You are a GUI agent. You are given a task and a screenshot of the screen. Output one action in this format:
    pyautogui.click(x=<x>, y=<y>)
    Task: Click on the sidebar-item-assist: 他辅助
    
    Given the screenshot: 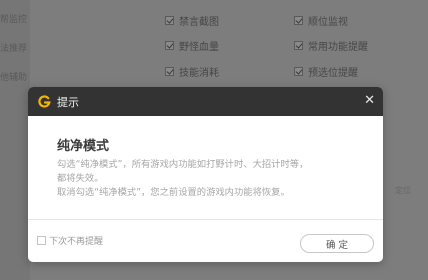 What is the action you would take?
    pyautogui.click(x=13, y=76)
    